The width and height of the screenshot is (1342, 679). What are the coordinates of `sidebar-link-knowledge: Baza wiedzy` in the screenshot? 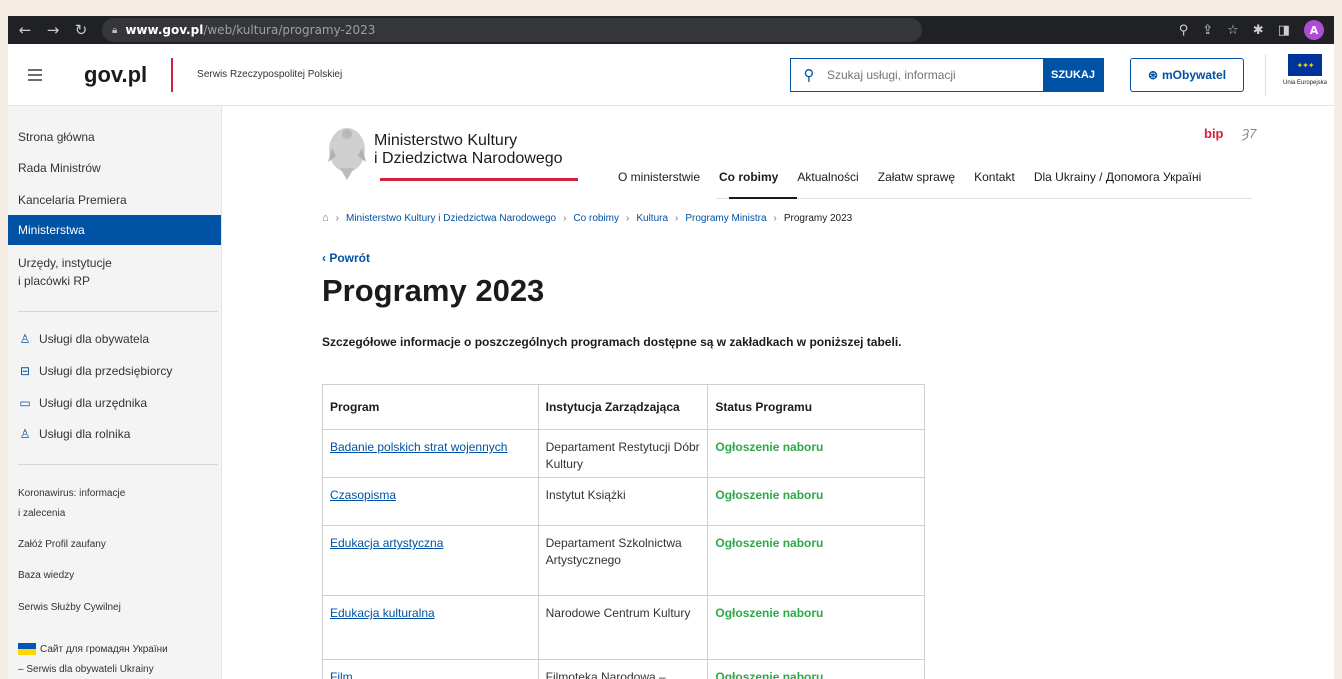 It's located at (118, 576).